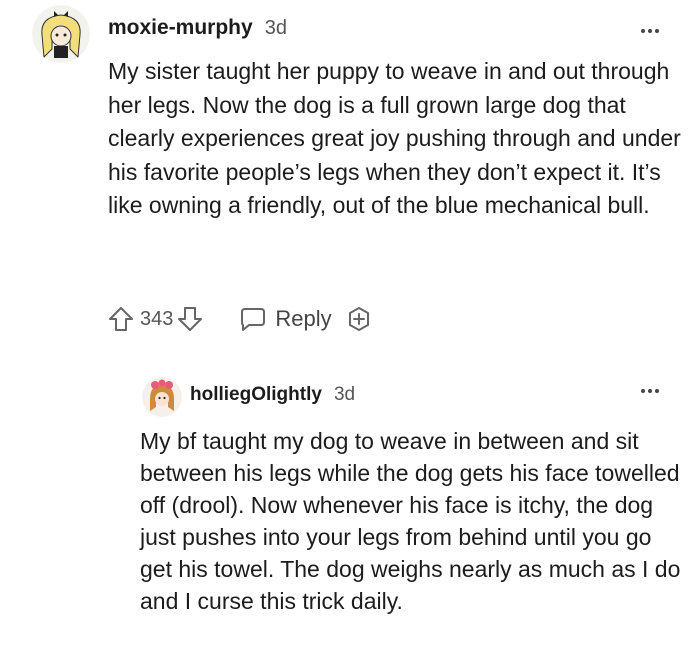  Describe the element at coordinates (121, 319) in the screenshot. I see `upvote-icon` at that location.